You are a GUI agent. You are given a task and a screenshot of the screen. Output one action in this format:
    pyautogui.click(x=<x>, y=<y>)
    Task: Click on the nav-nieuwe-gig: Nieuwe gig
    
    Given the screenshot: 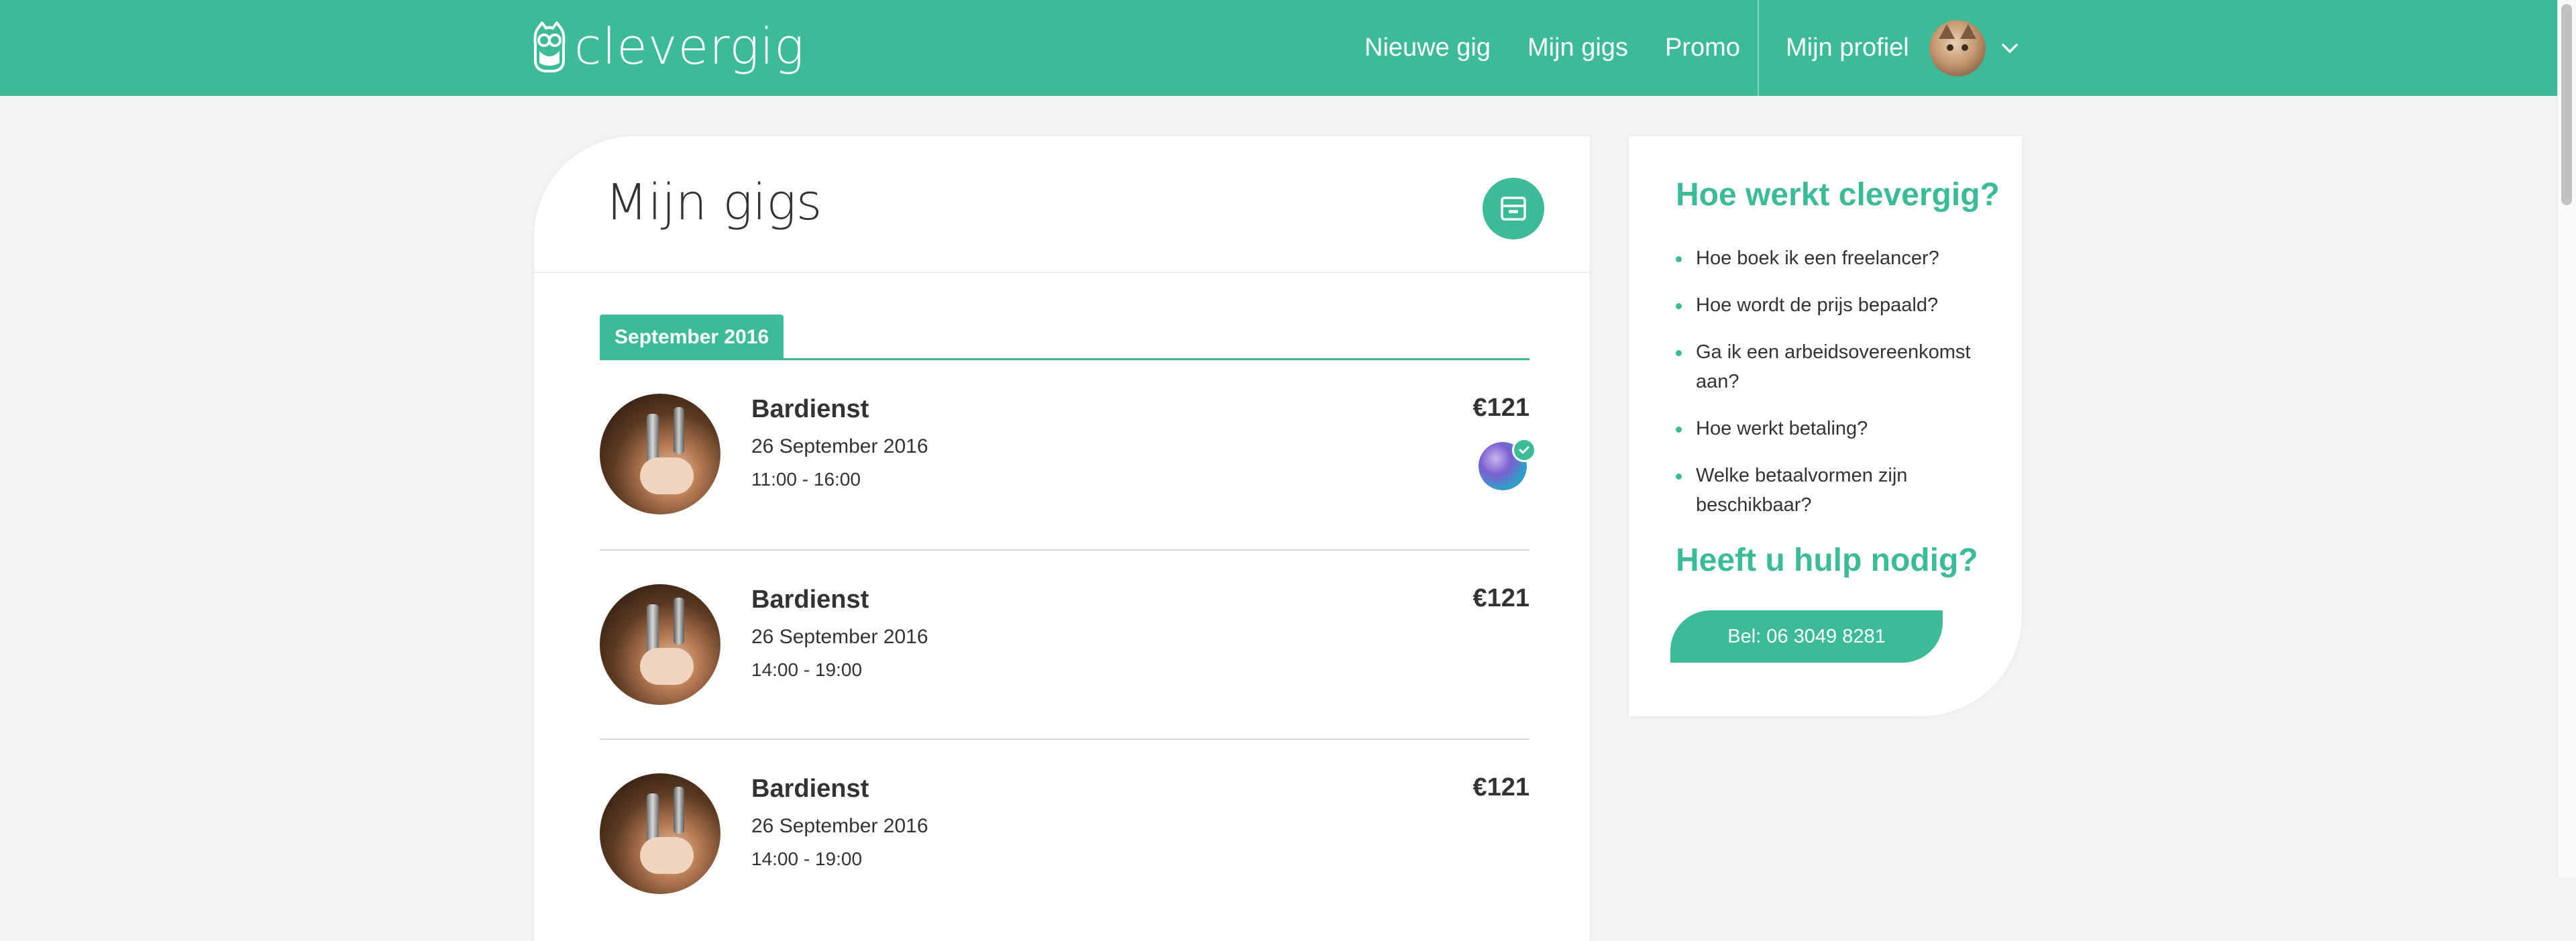 What is the action you would take?
    pyautogui.click(x=1427, y=48)
    